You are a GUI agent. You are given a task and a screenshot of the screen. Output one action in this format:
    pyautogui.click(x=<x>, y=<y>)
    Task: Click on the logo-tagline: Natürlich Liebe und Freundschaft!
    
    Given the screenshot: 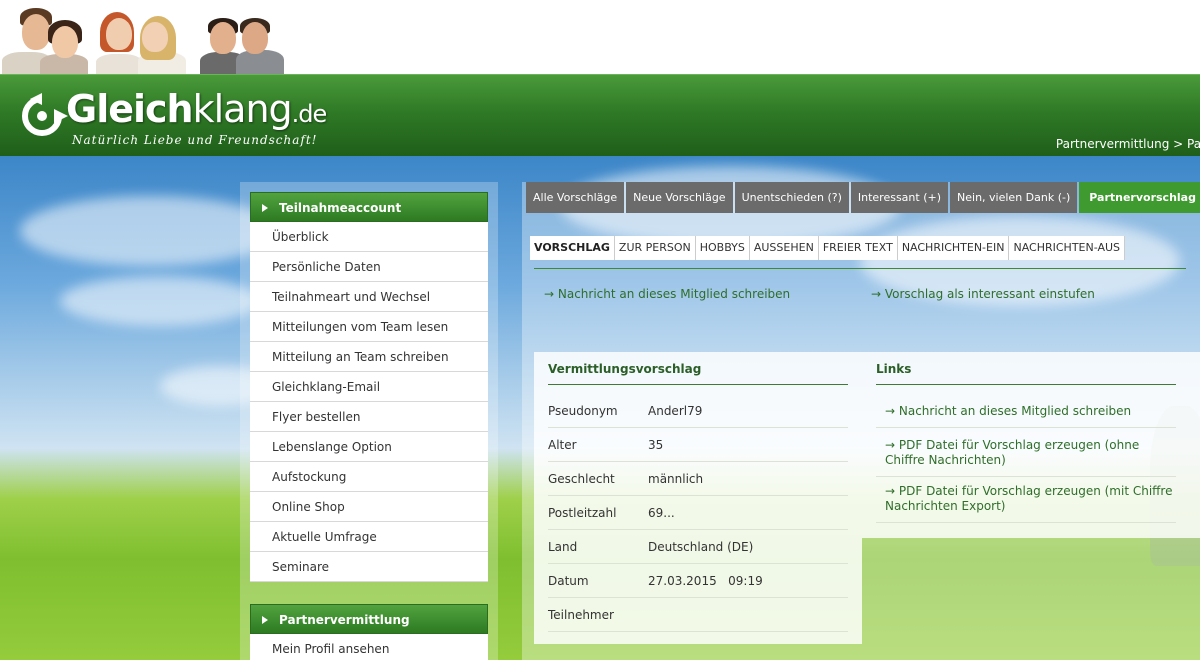 What is the action you would take?
    pyautogui.click(x=195, y=140)
    